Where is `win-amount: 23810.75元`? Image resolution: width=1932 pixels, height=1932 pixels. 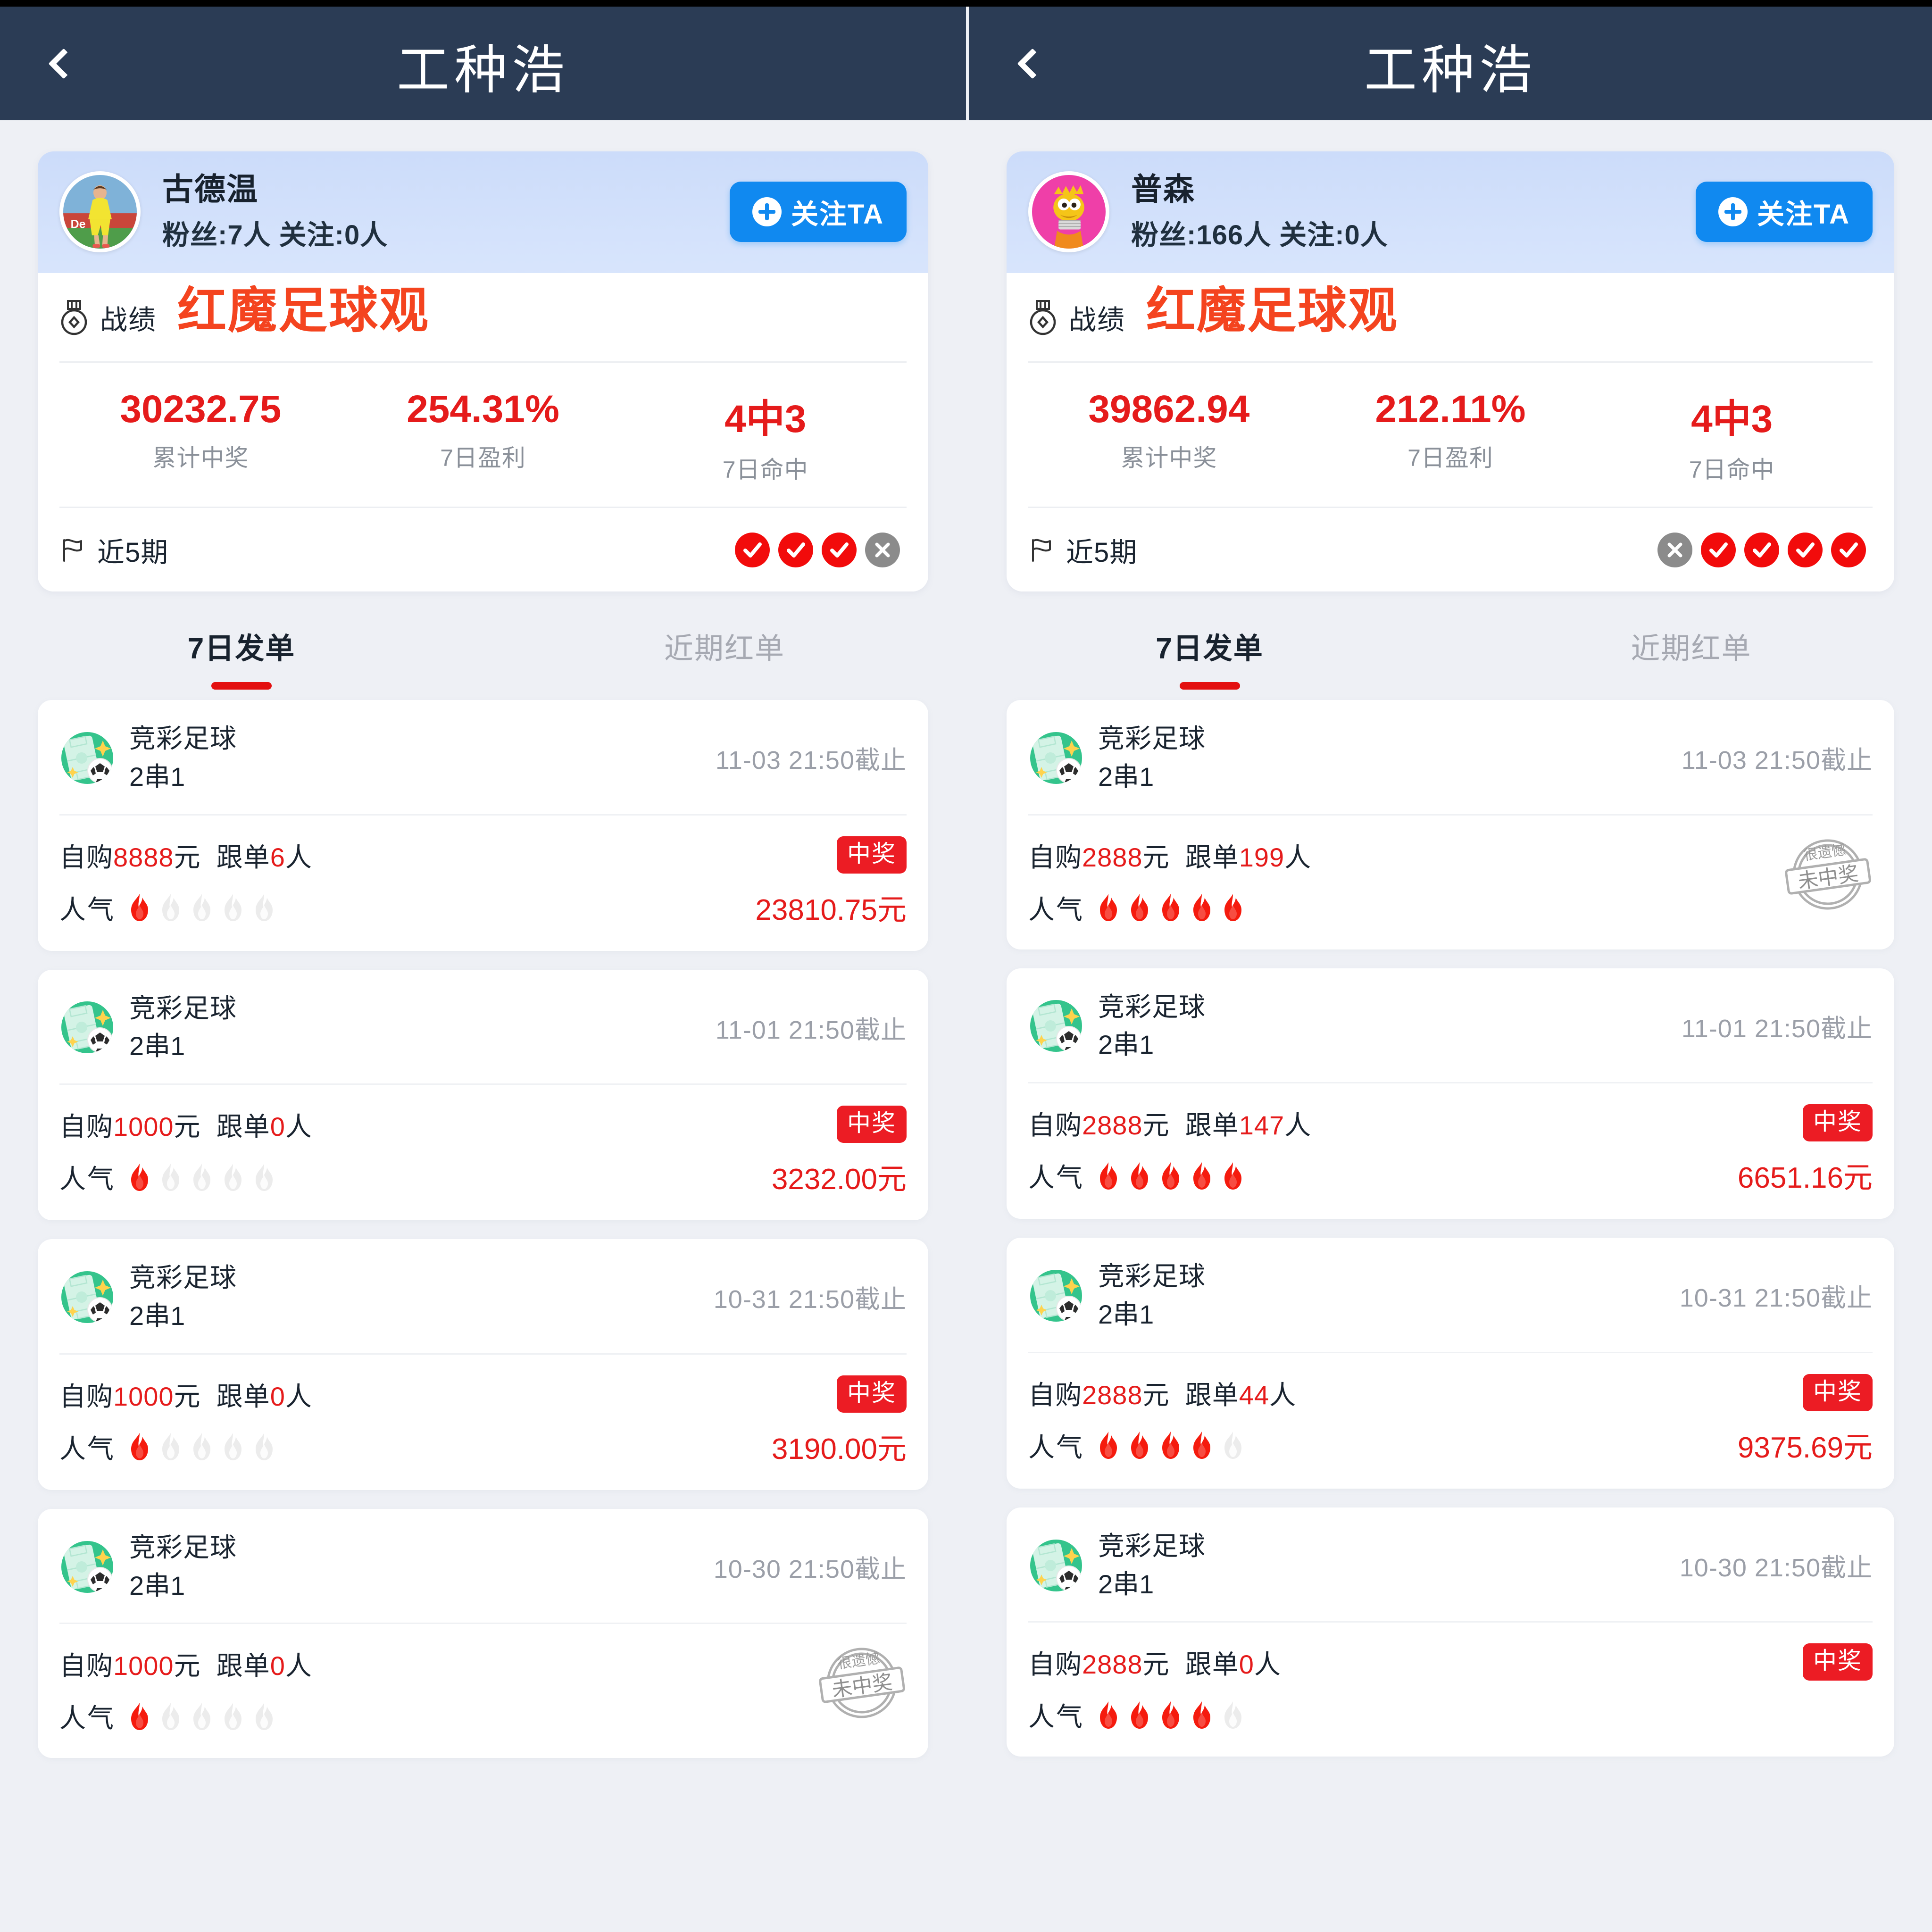 win-amount: 23810.75元 is located at coordinates (831, 910).